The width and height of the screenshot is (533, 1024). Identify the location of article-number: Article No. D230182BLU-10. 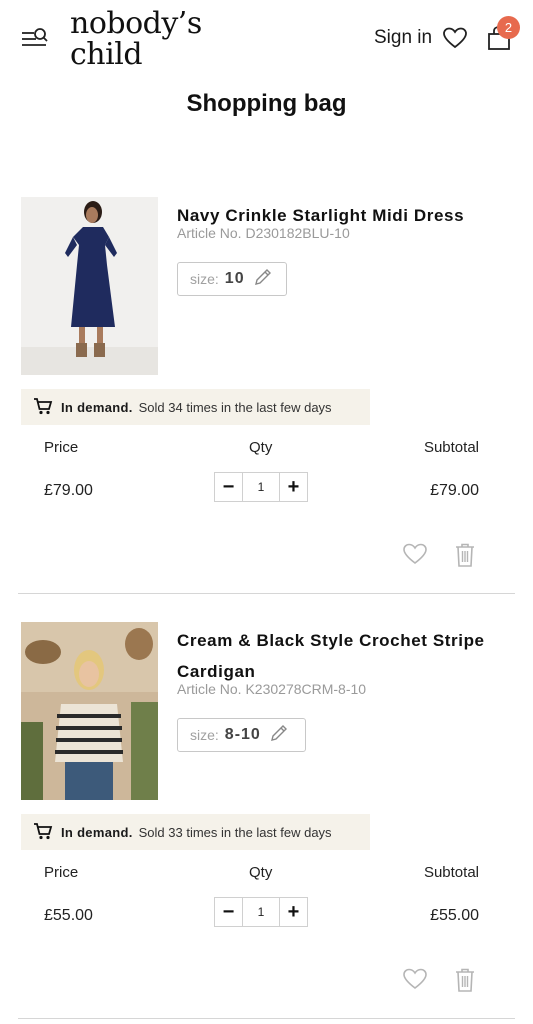
(263, 233).